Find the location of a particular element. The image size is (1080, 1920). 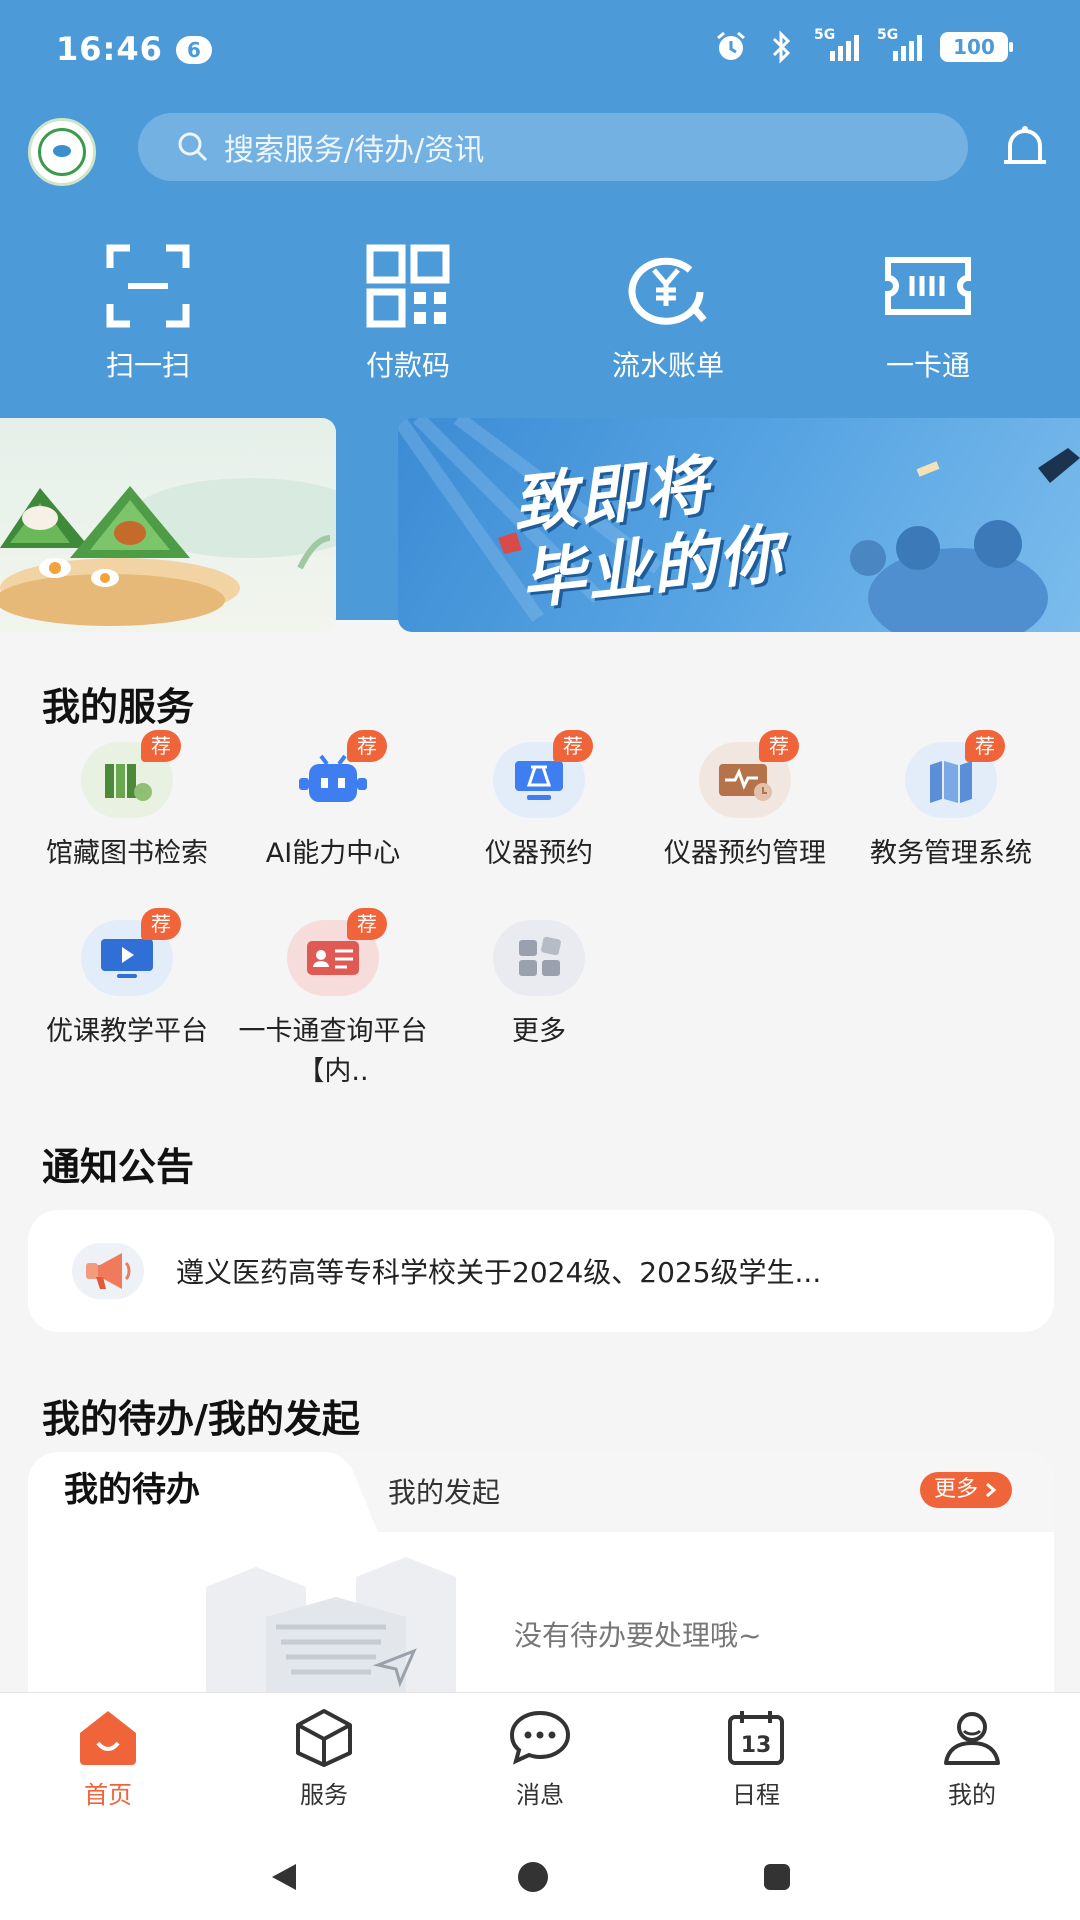

service-label: 仪器预约 is located at coordinates (539, 853).